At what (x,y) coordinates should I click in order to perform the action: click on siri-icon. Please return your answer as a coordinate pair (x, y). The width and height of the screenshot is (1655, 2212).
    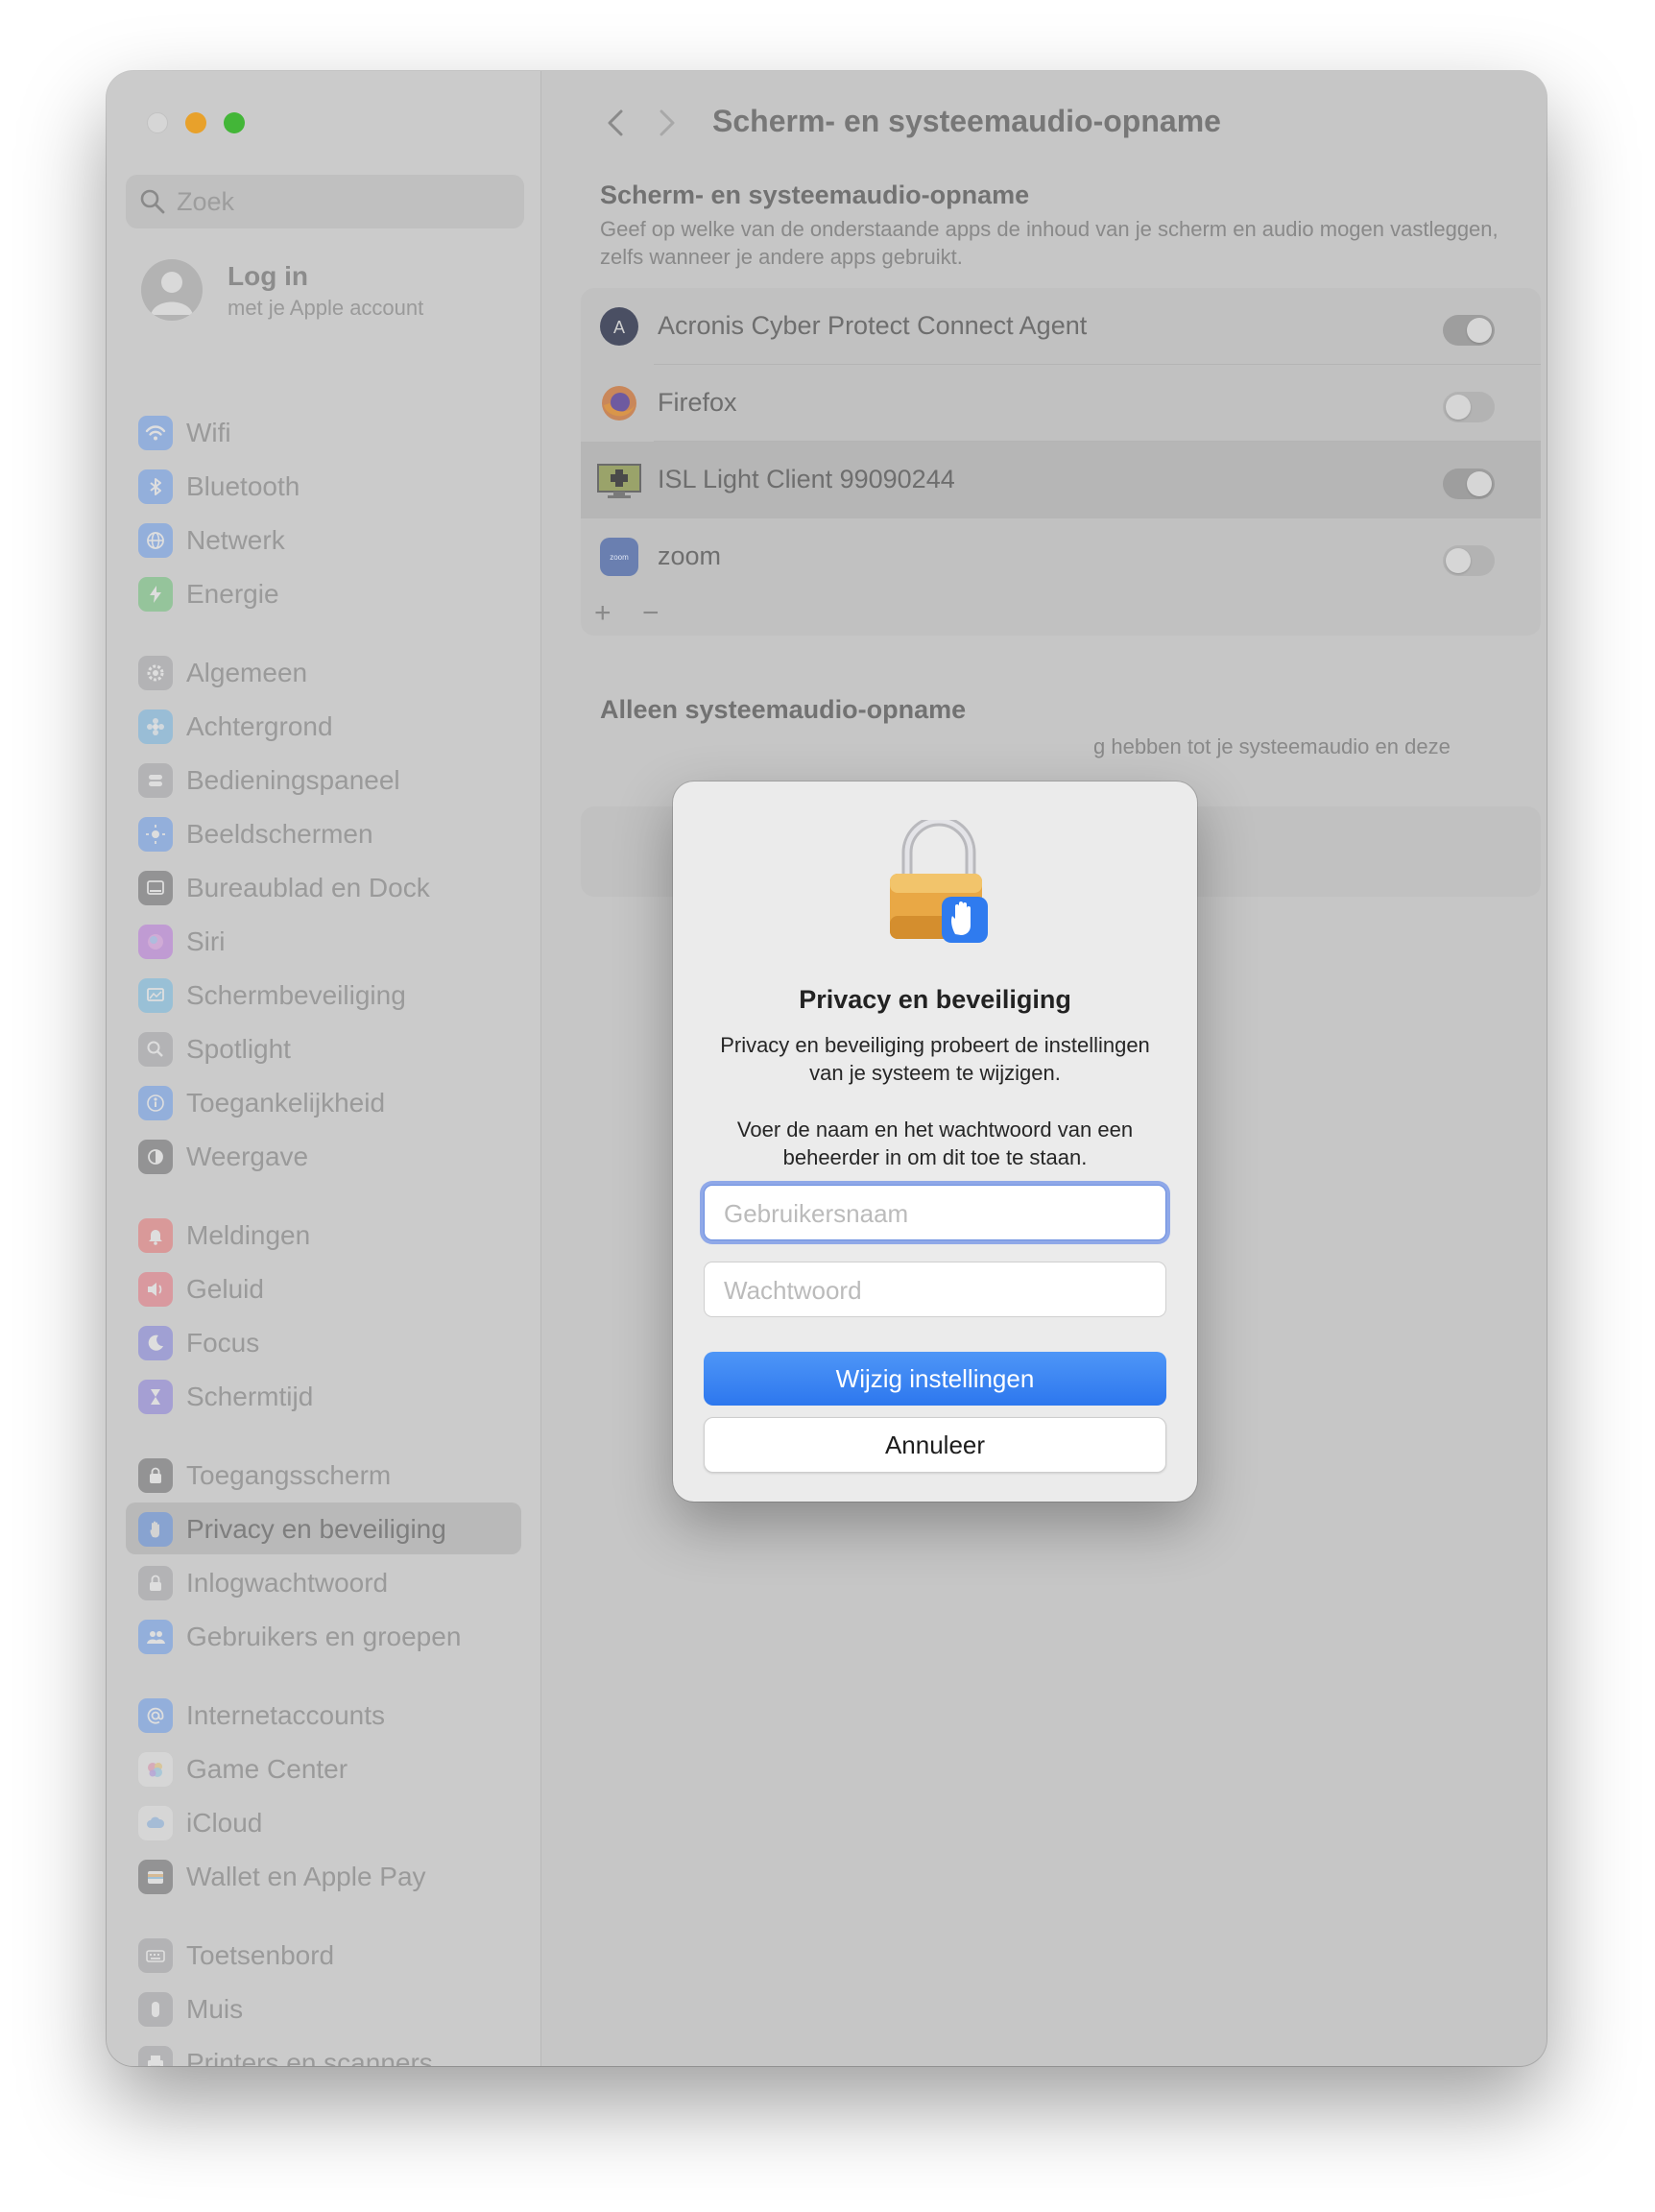
    Looking at the image, I should click on (155, 942).